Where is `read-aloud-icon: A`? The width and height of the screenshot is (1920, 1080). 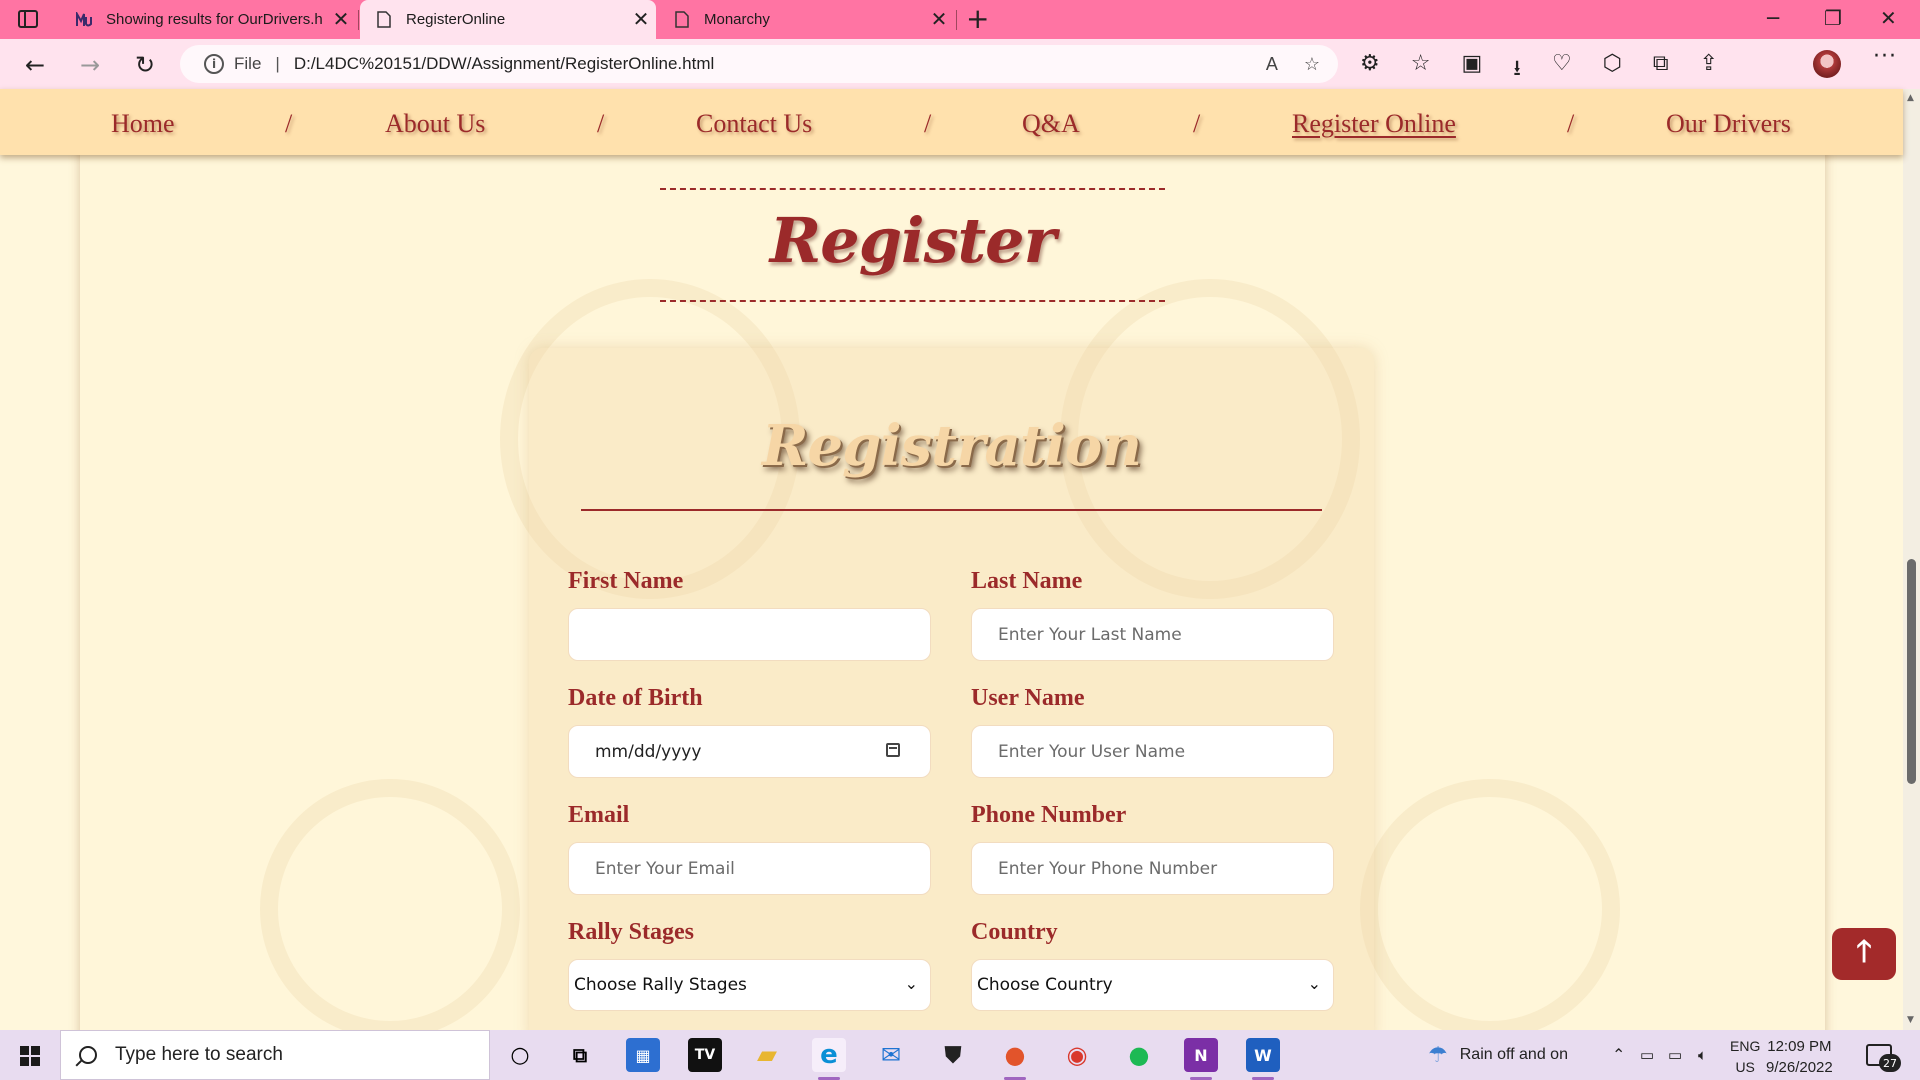
read-aloud-icon: A is located at coordinates (1272, 64).